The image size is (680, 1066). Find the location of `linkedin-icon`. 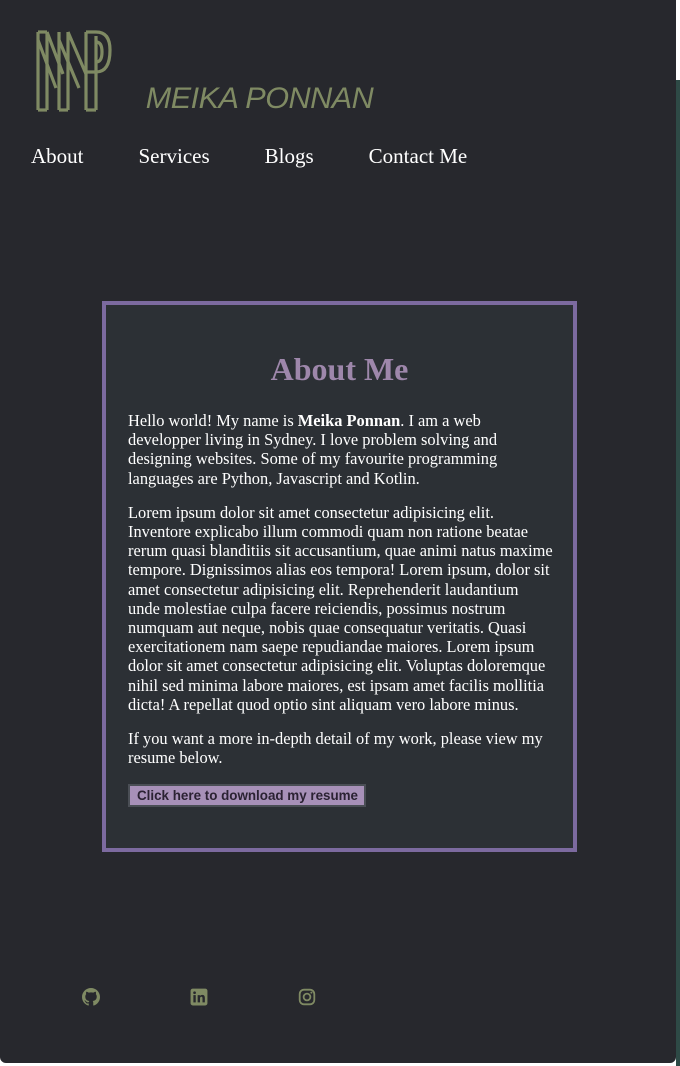

linkedin-icon is located at coordinates (199, 997).